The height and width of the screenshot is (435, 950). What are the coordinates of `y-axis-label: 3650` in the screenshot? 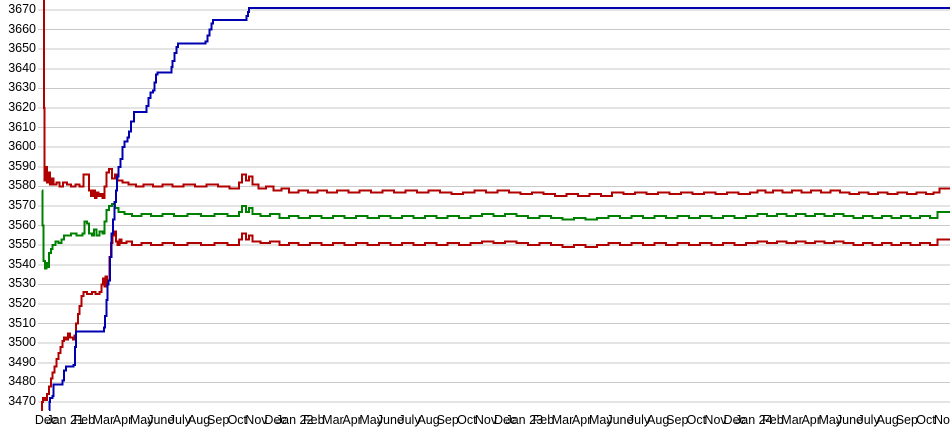 It's located at (22, 48).